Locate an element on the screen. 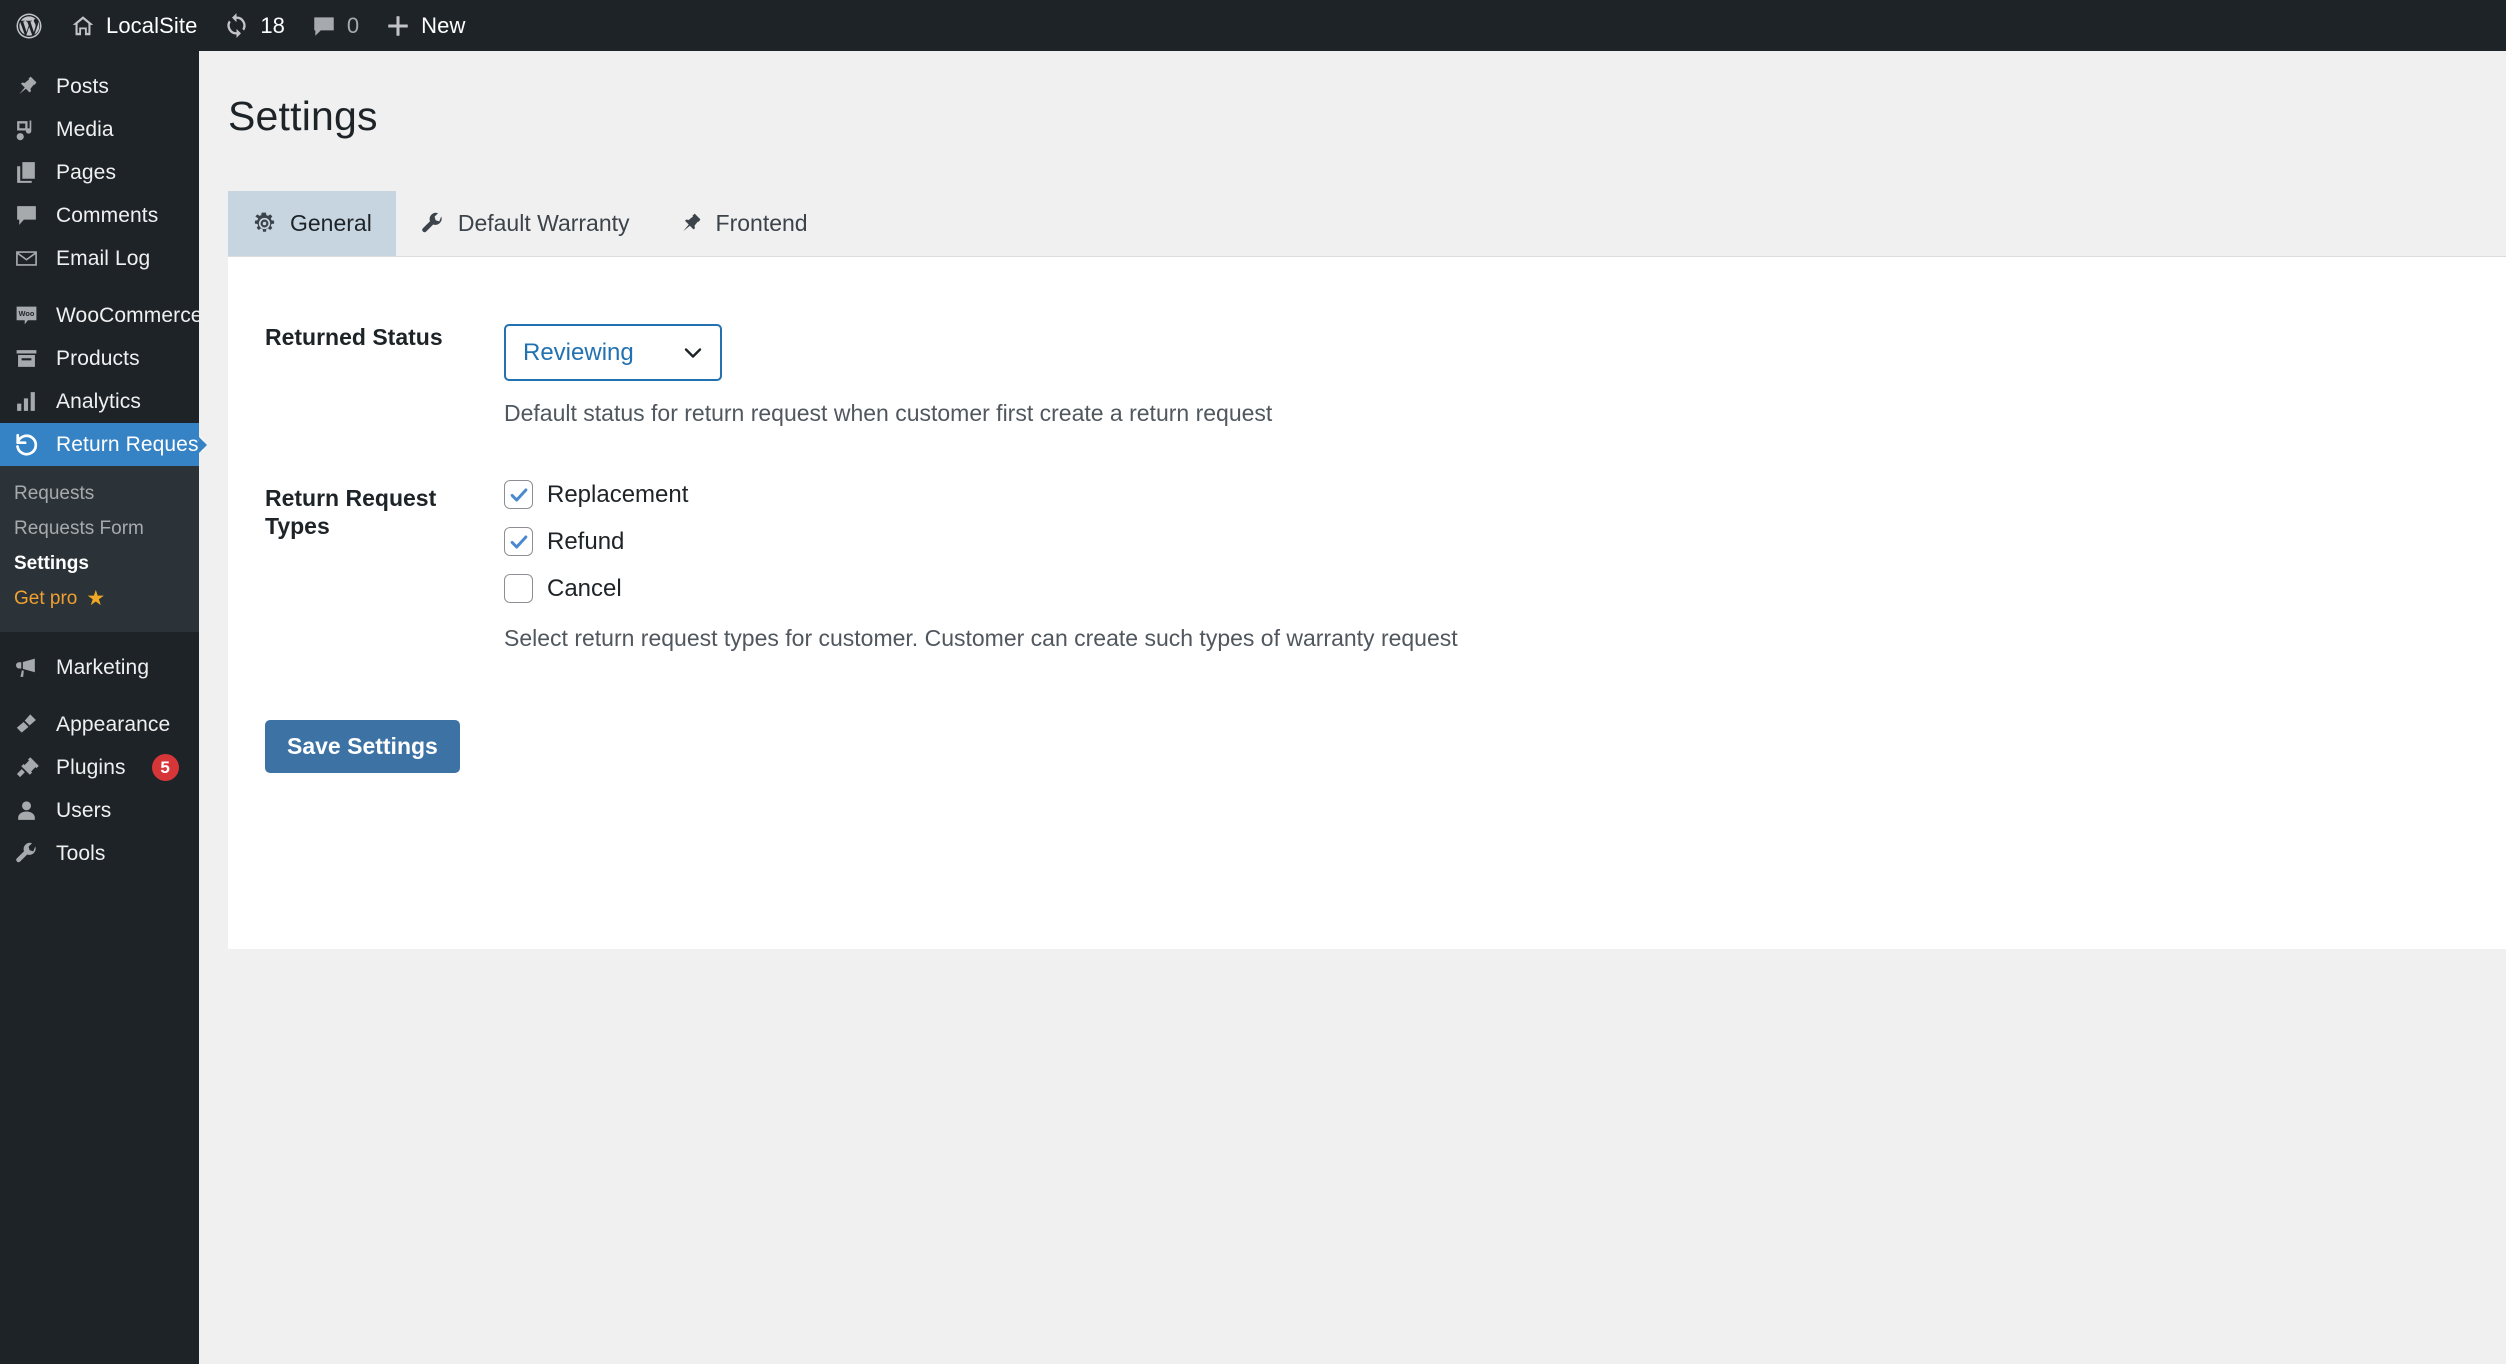 This screenshot has height=1364, width=2506. gear-icon is located at coordinates (264, 223).